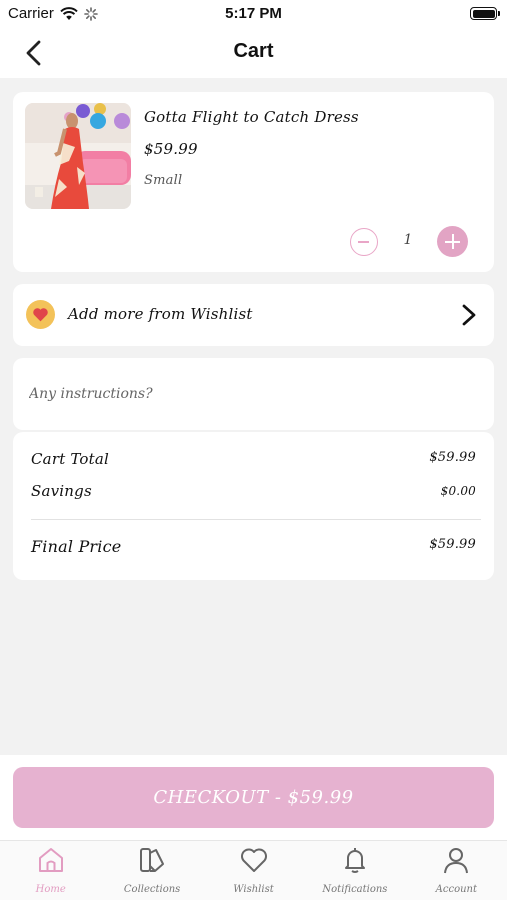  Describe the element at coordinates (452, 457) in the screenshot. I see `cart-total-value: $59.99` at that location.